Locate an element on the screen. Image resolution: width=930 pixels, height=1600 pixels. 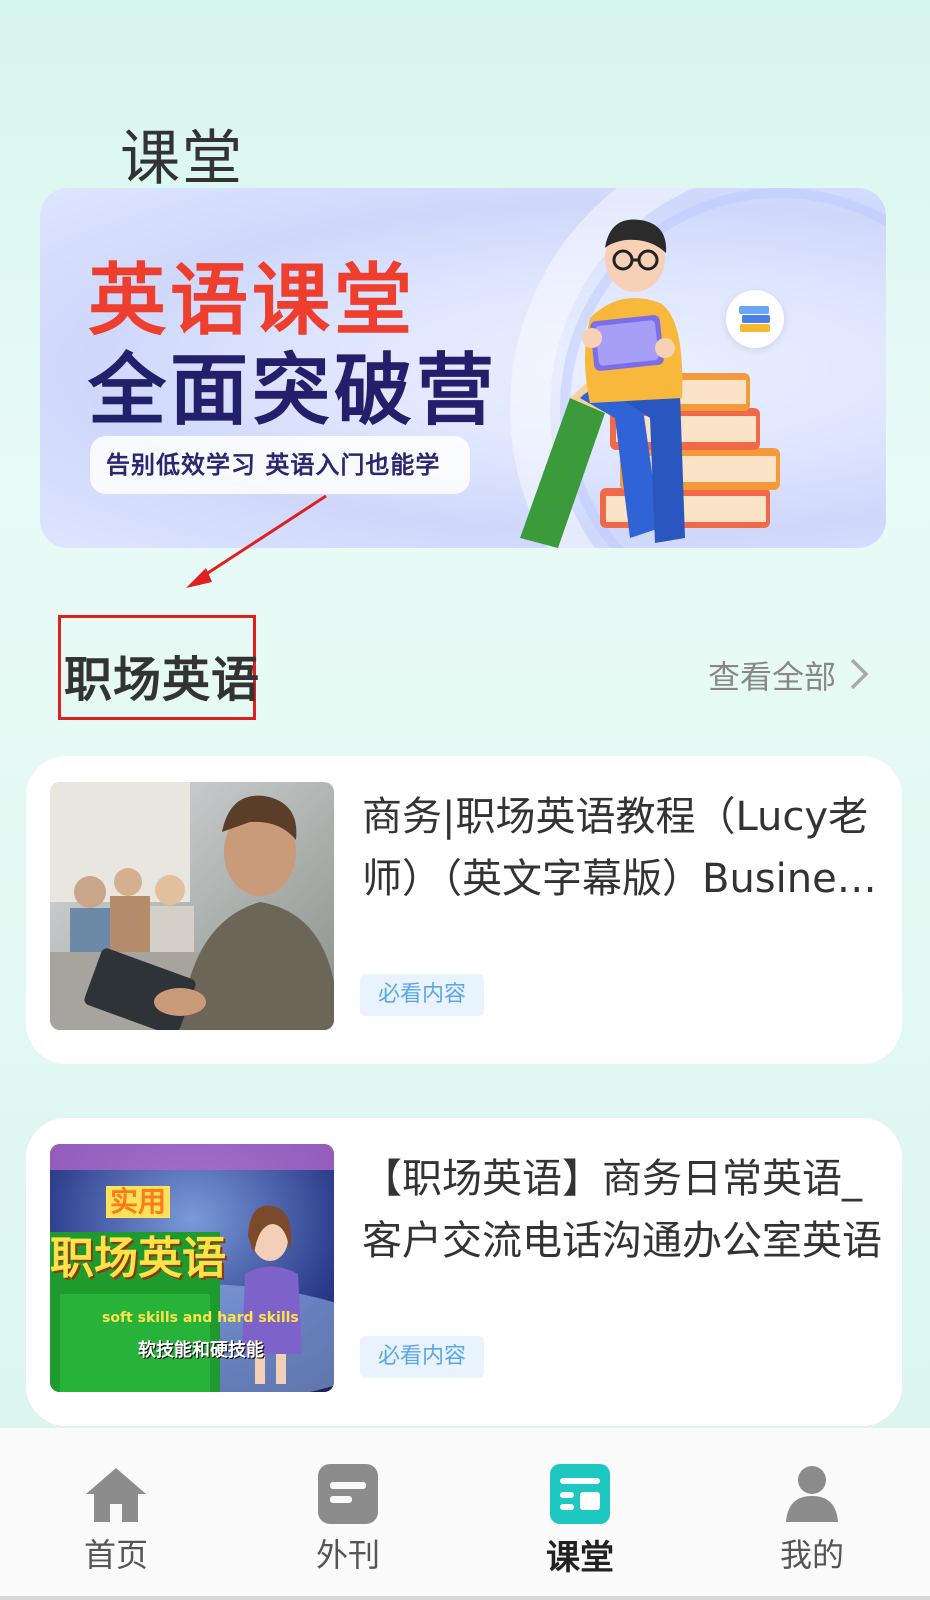
nav-label-journal: 外刊 is located at coordinates (347, 1555).